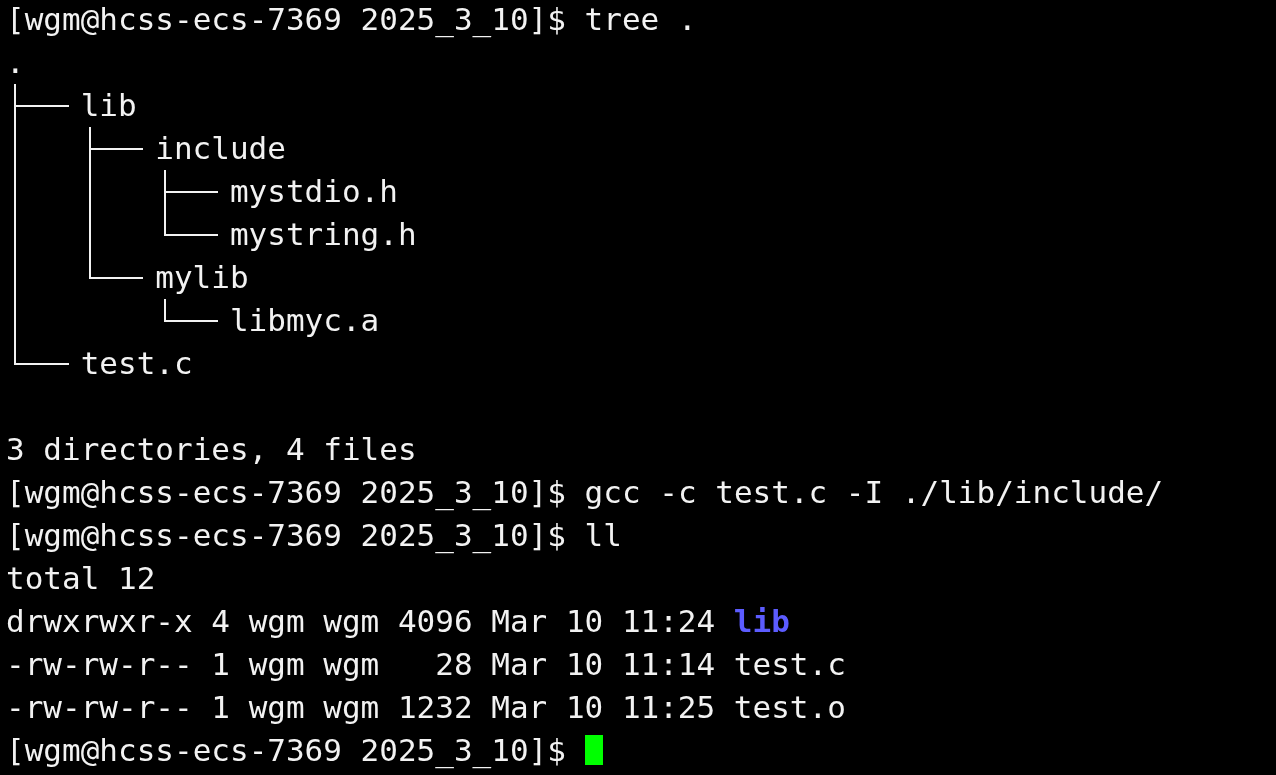 The image size is (1276, 775). What do you see at coordinates (15, 62) in the screenshot?
I see `tree-root: .` at bounding box center [15, 62].